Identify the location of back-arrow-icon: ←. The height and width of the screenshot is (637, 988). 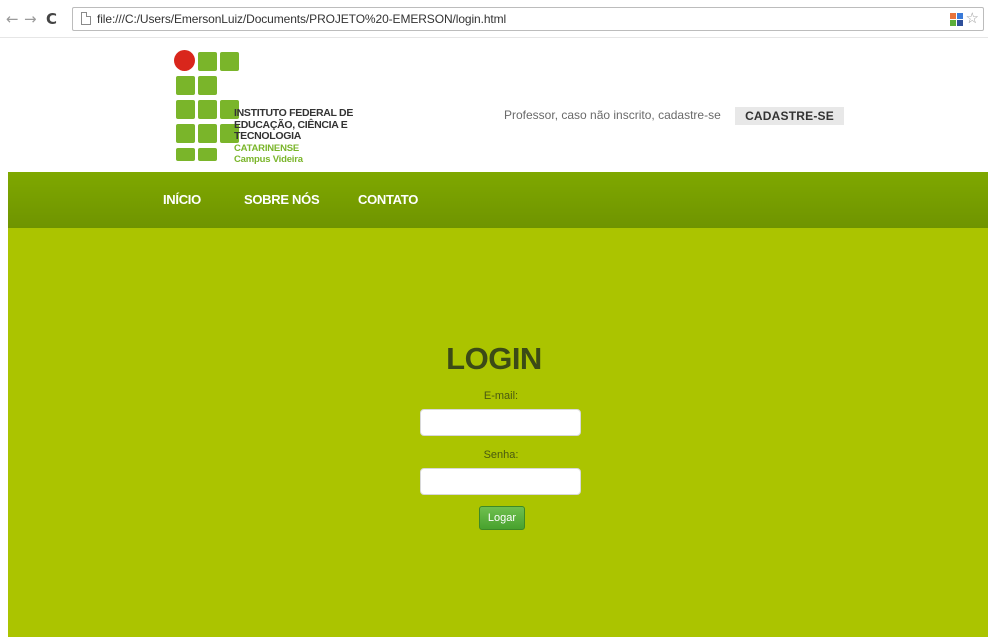
(12, 19).